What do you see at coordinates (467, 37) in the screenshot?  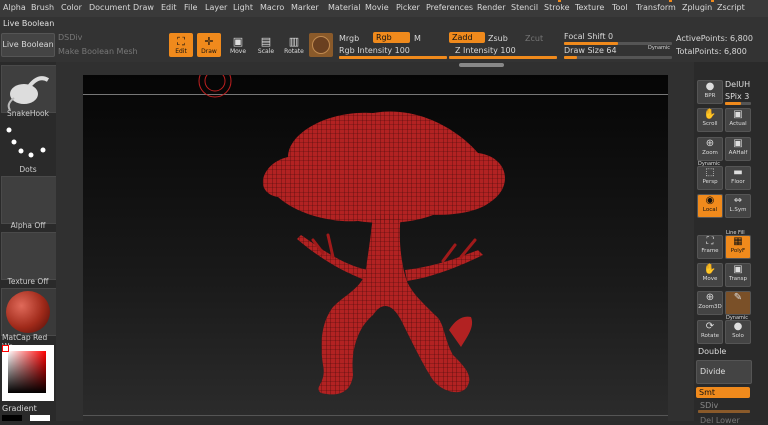 I see `zadd-button: Zadd` at bounding box center [467, 37].